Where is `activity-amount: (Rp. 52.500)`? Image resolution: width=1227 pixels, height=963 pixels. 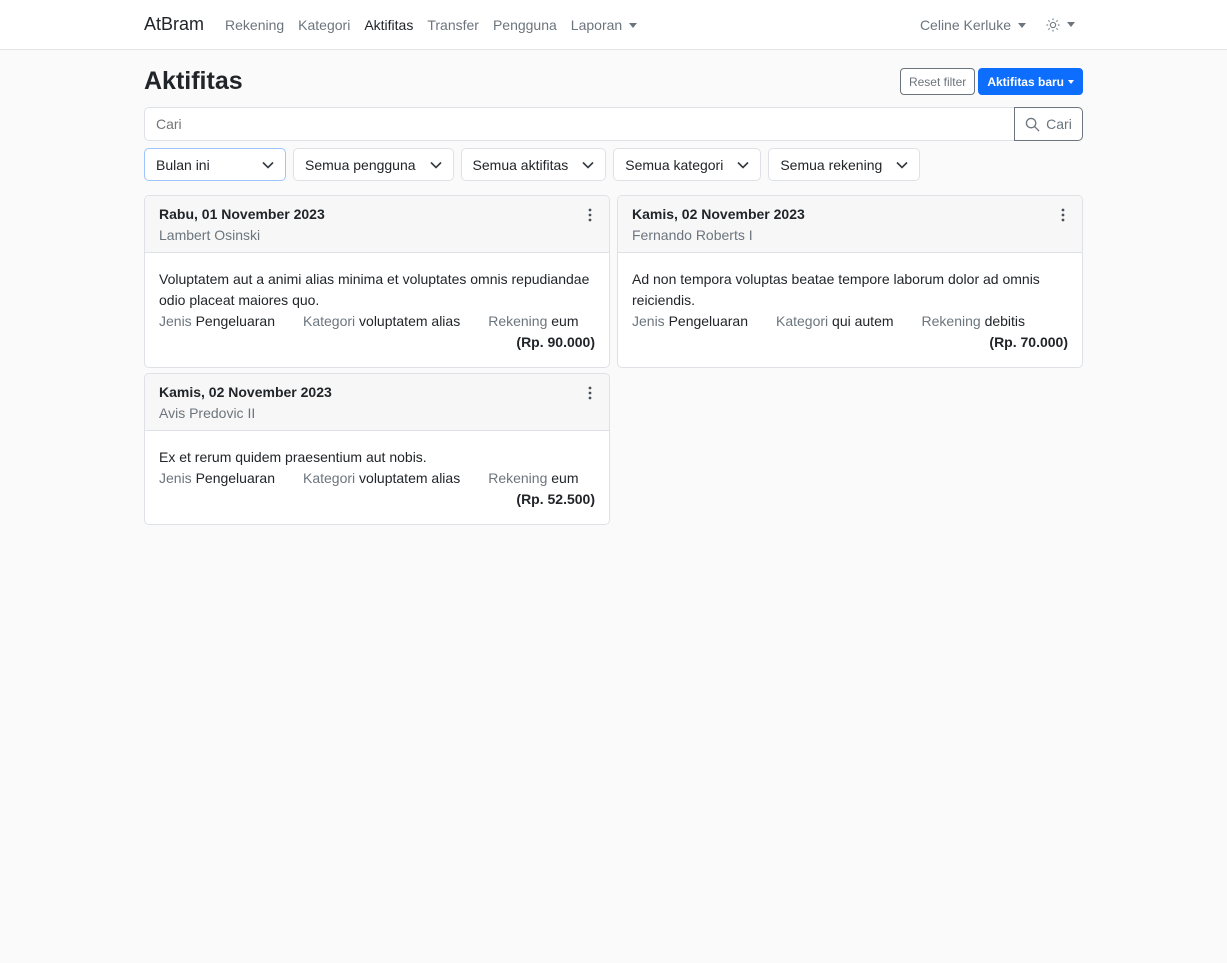 activity-amount: (Rp. 52.500) is located at coordinates (555, 499).